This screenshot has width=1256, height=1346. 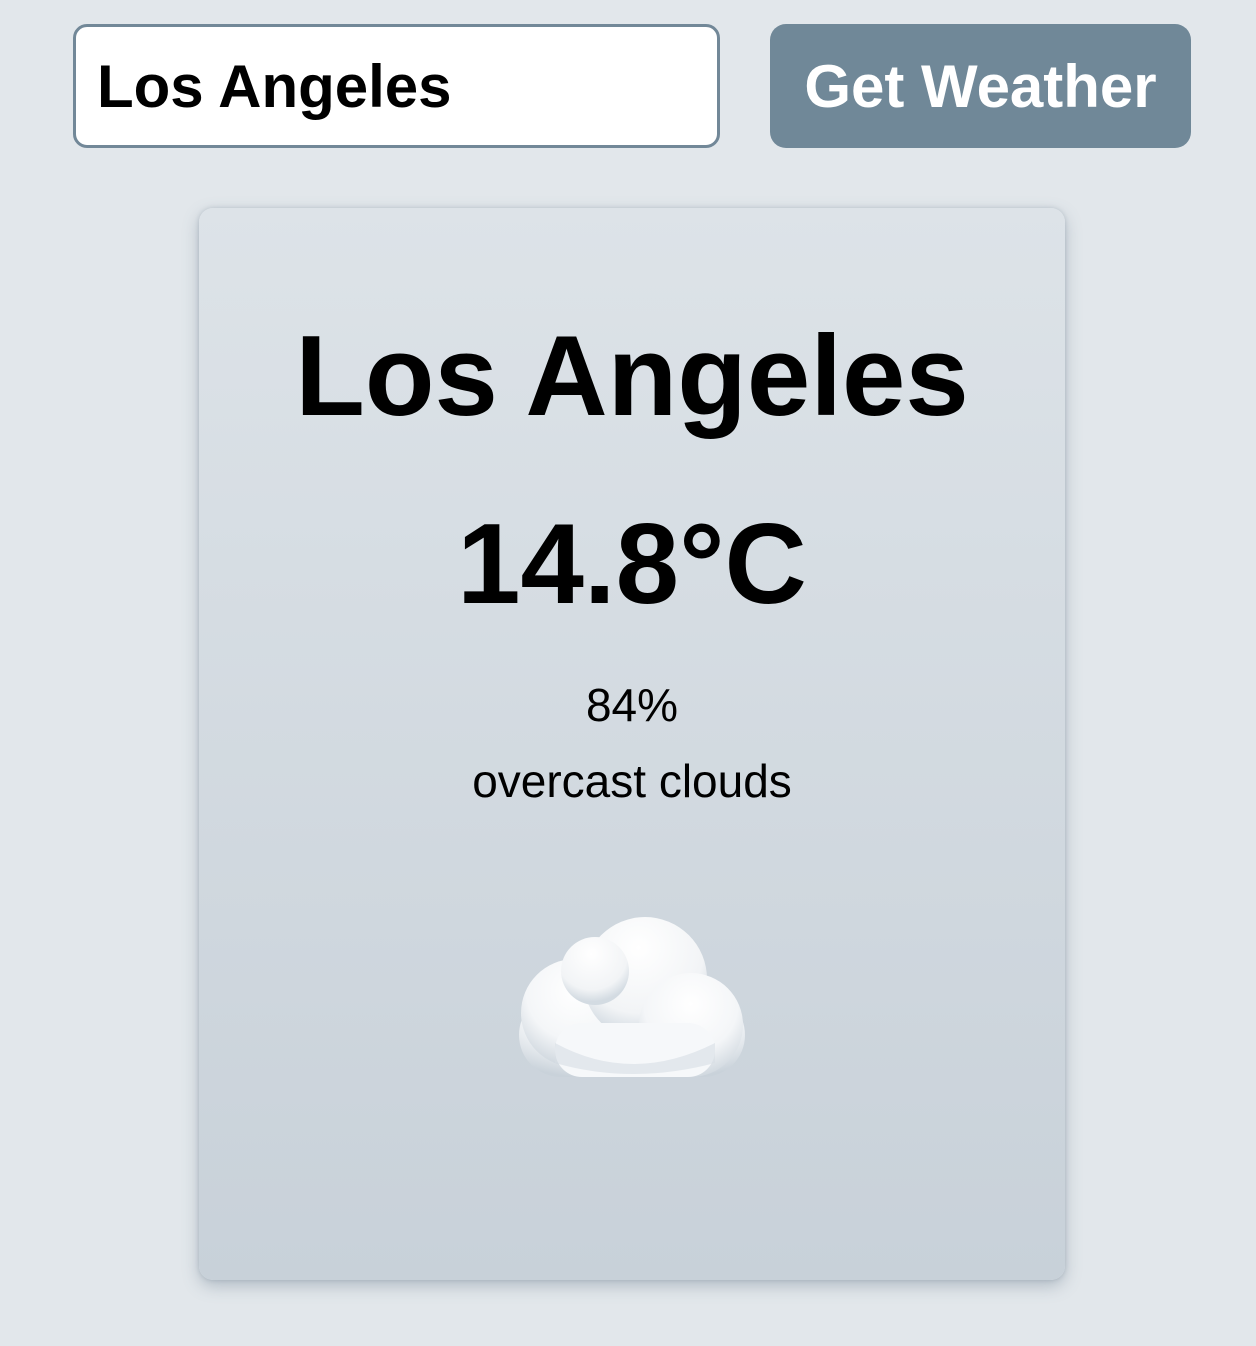 What do you see at coordinates (632, 705) in the screenshot?
I see `humidity: 84%` at bounding box center [632, 705].